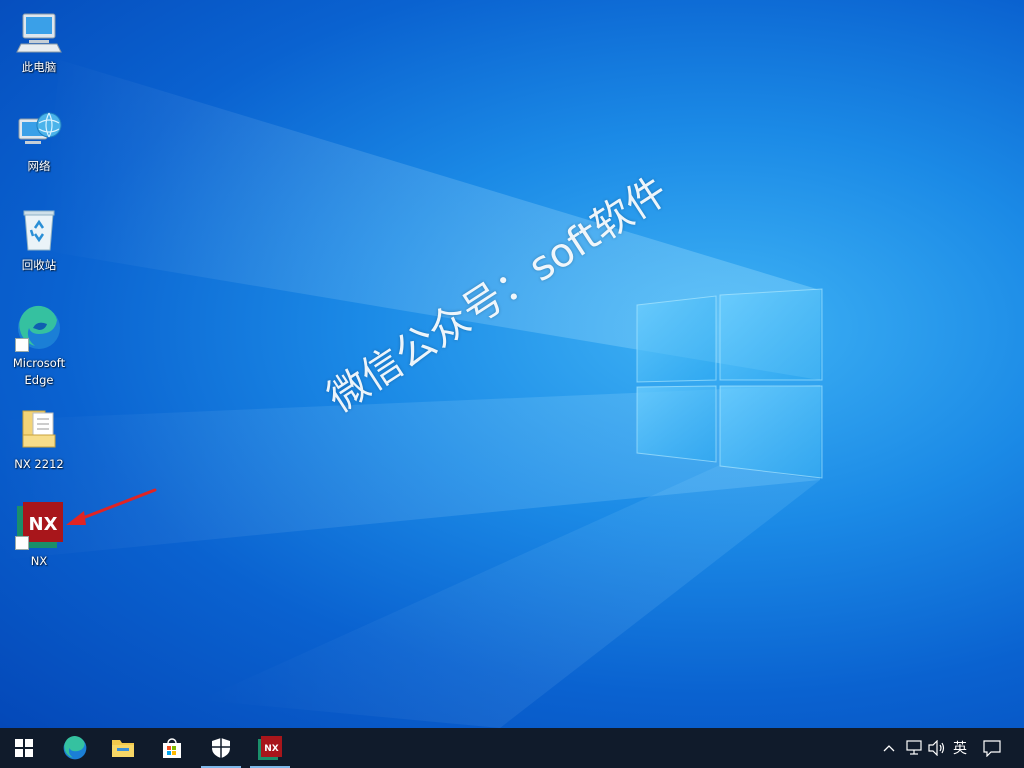 The image size is (1024, 768). Describe the element at coordinates (39, 561) in the screenshot. I see `desktop-icon-label: NX` at that location.